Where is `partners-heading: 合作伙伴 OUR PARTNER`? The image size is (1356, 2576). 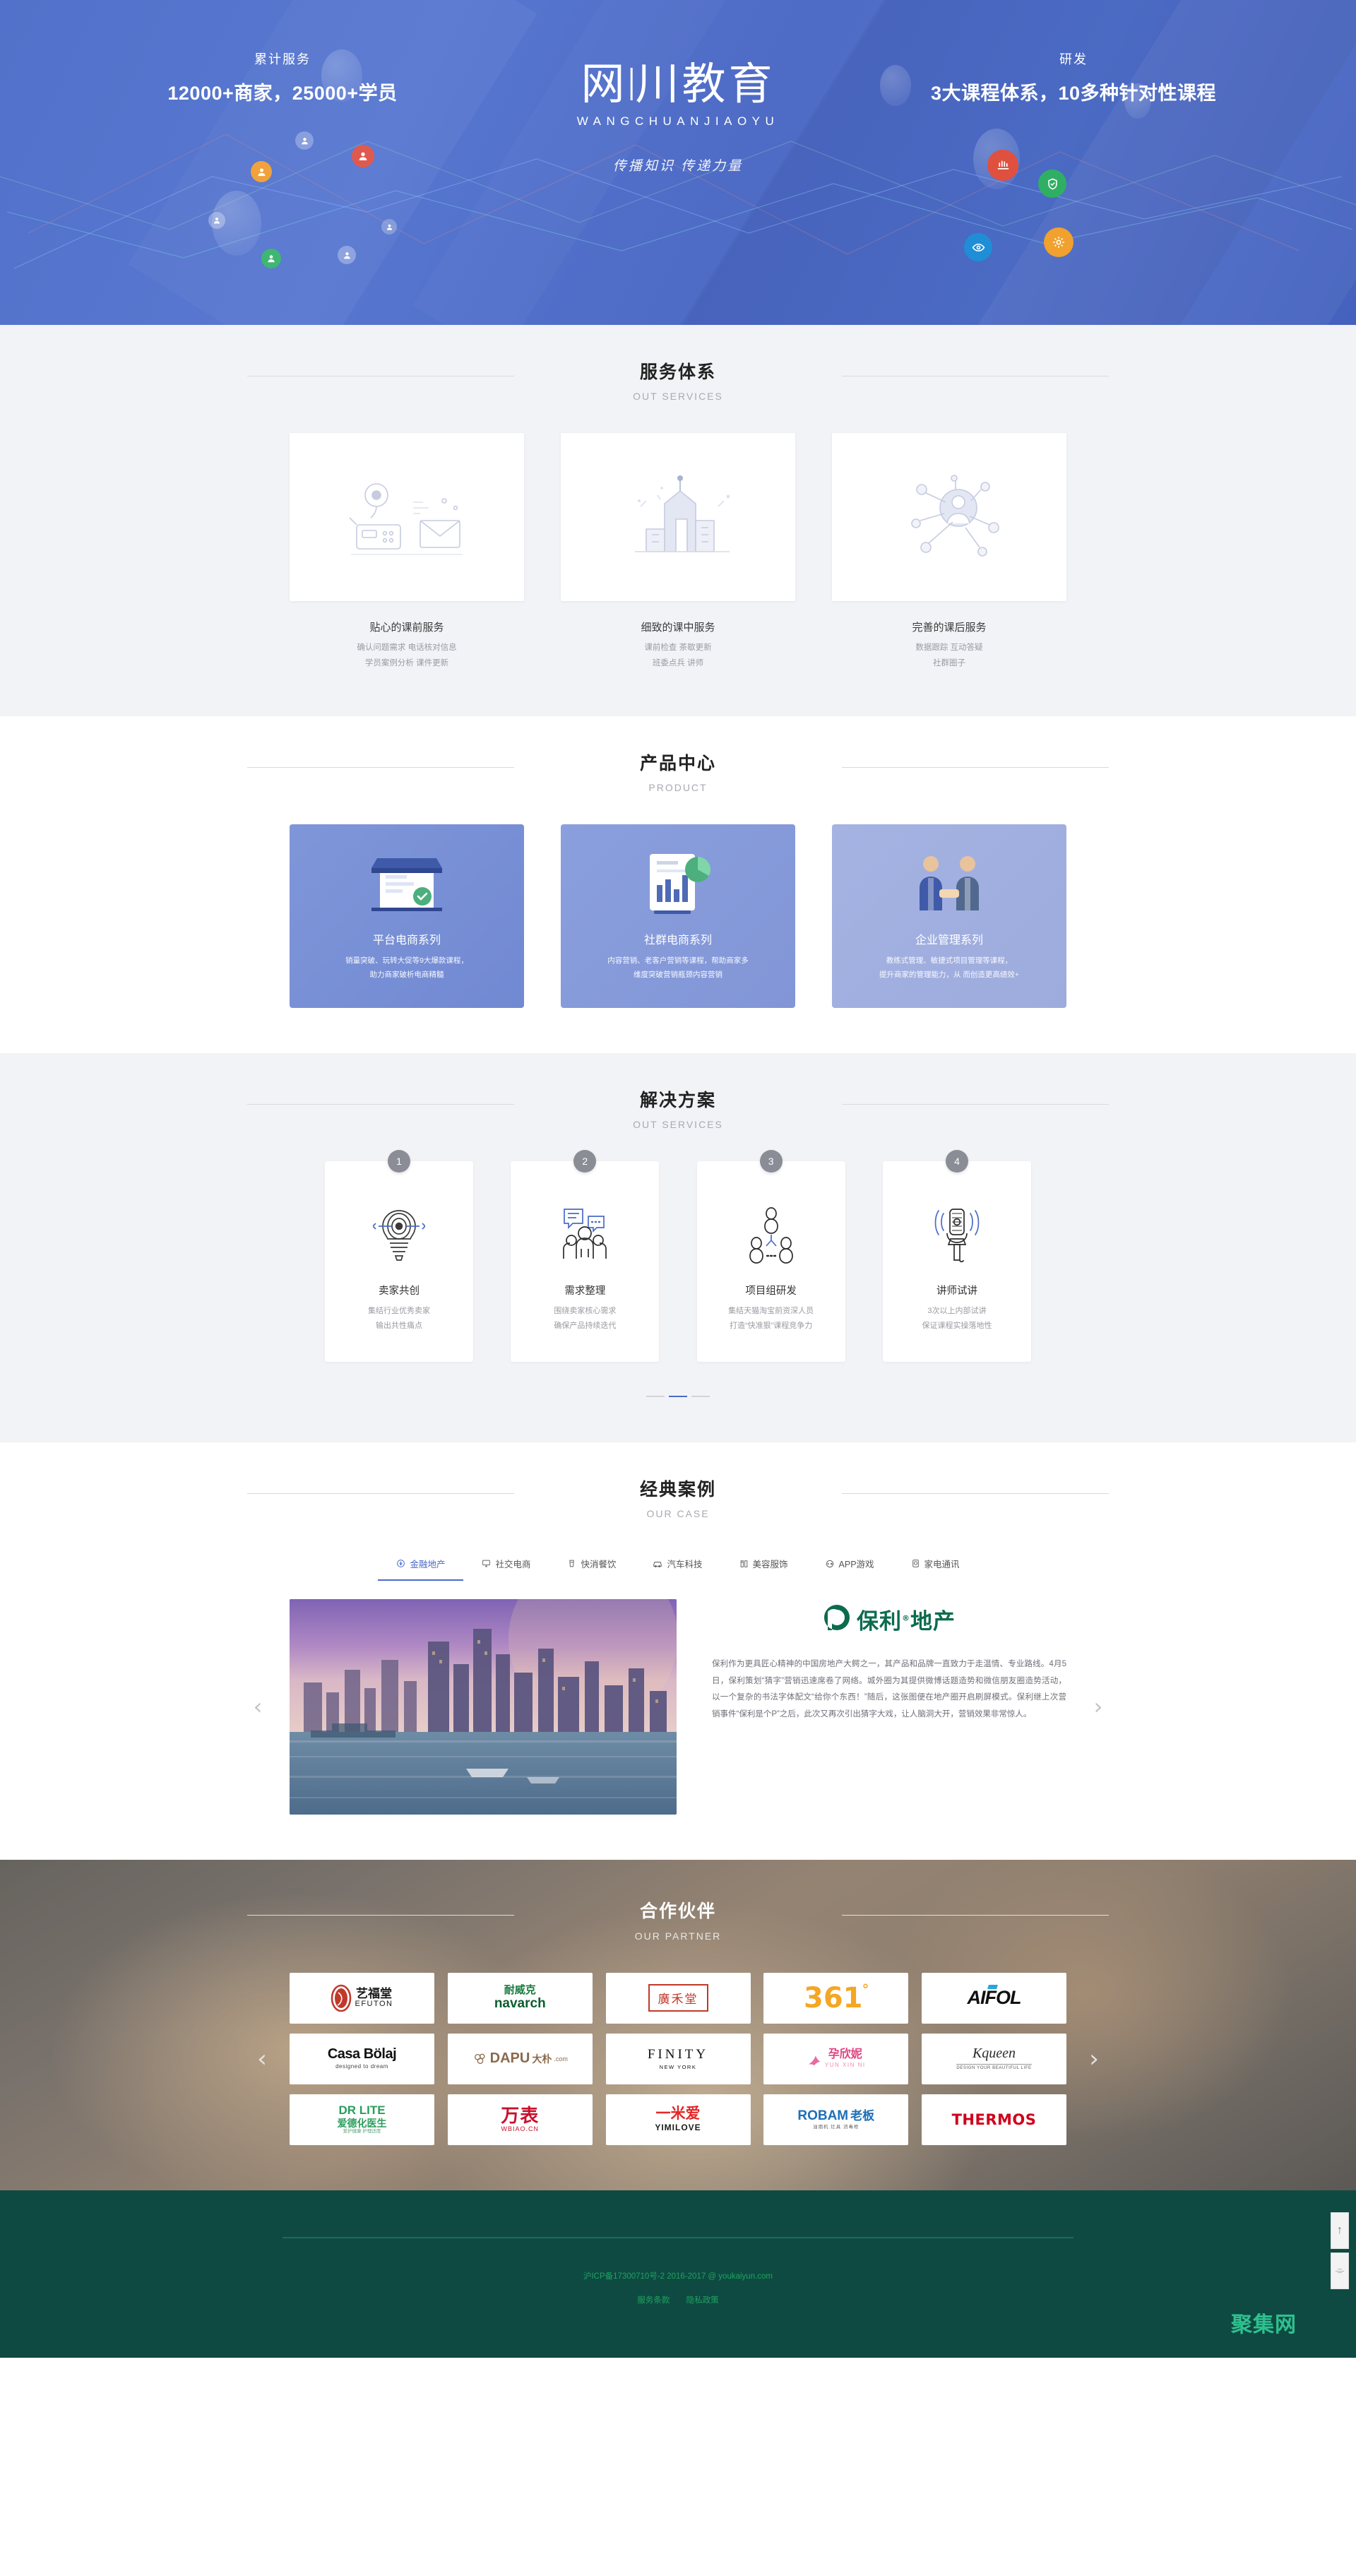
partners-heading: 合作伙伴 OUR PARTNER is located at coordinates (678, 1921).